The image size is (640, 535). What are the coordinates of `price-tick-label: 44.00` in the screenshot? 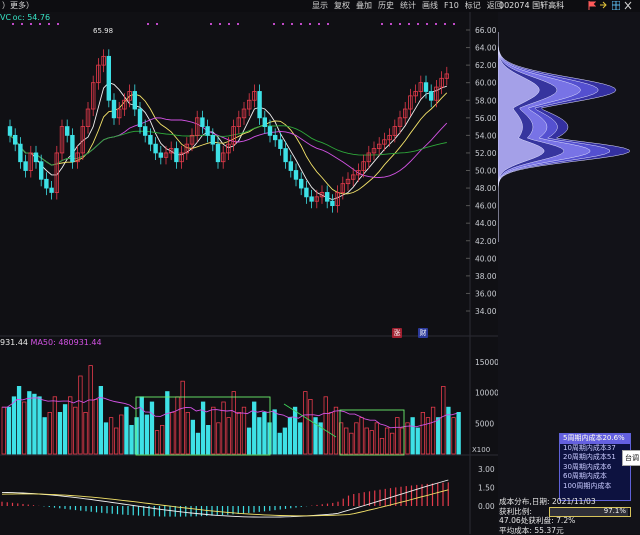 It's located at (486, 223).